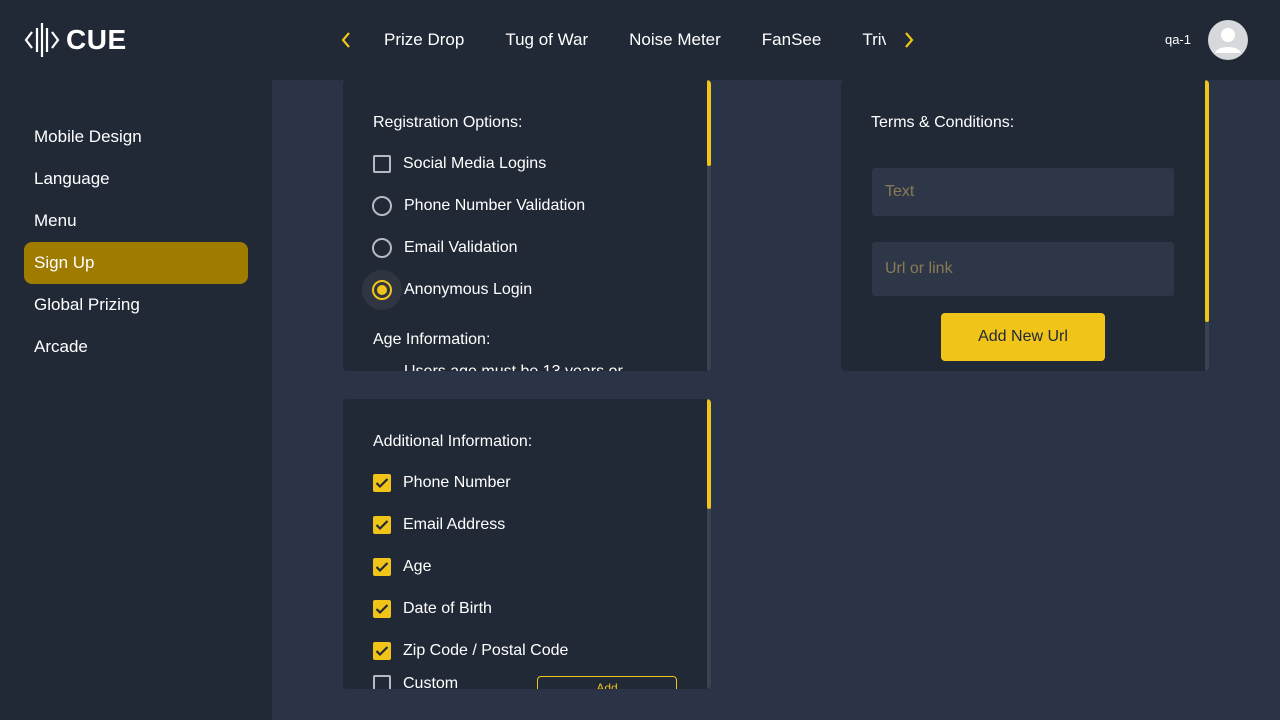 The image size is (1280, 720). Describe the element at coordinates (495, 205) in the screenshot. I see `option-label: Phone Number Validation` at that location.